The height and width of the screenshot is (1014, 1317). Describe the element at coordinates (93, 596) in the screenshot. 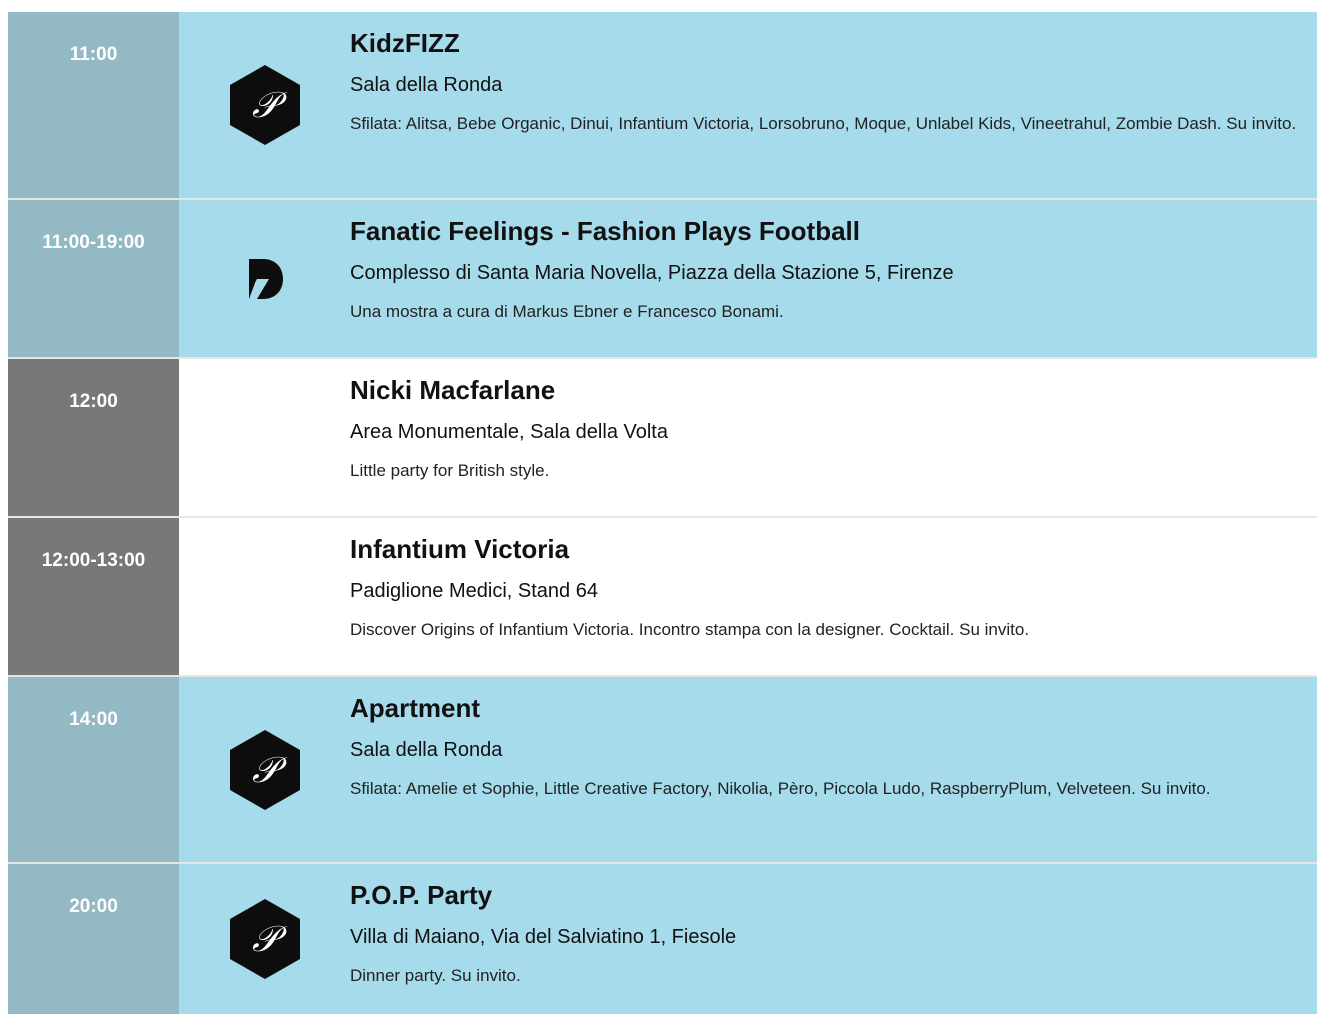

I see `event-time: 12:00-13:00` at that location.